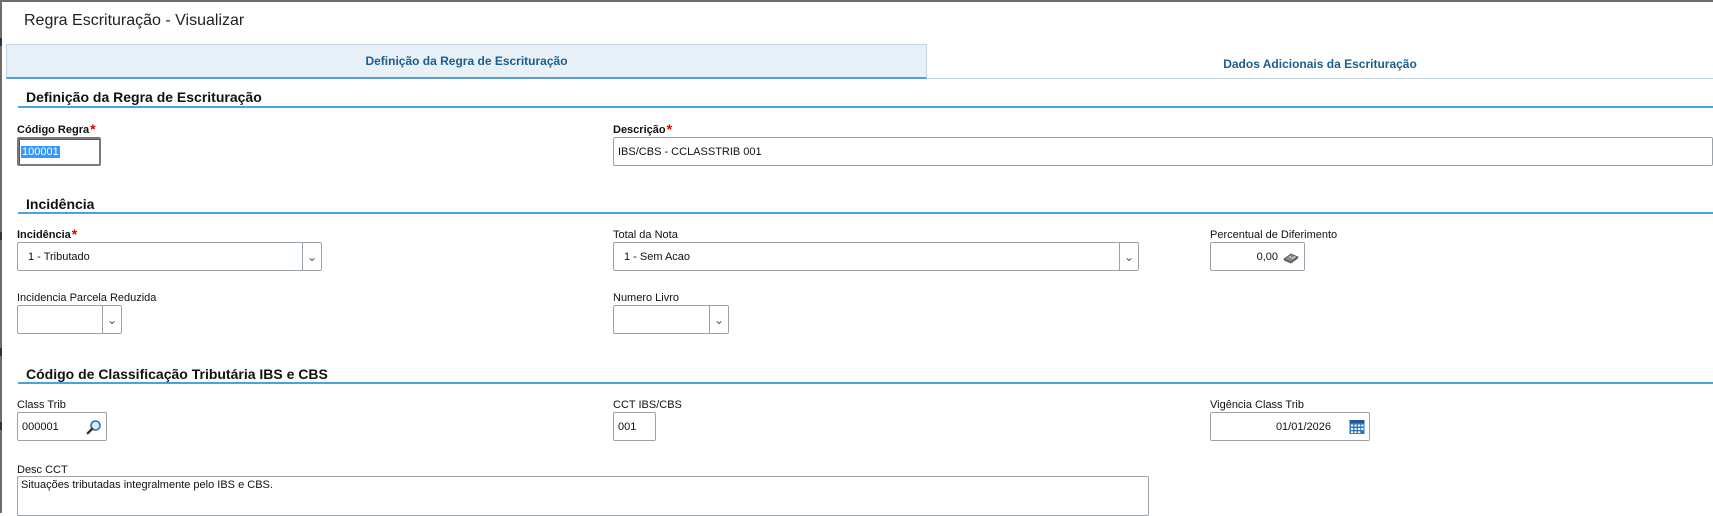 The width and height of the screenshot is (1713, 516). What do you see at coordinates (627, 426) in the screenshot?
I see `cct-value: 001` at bounding box center [627, 426].